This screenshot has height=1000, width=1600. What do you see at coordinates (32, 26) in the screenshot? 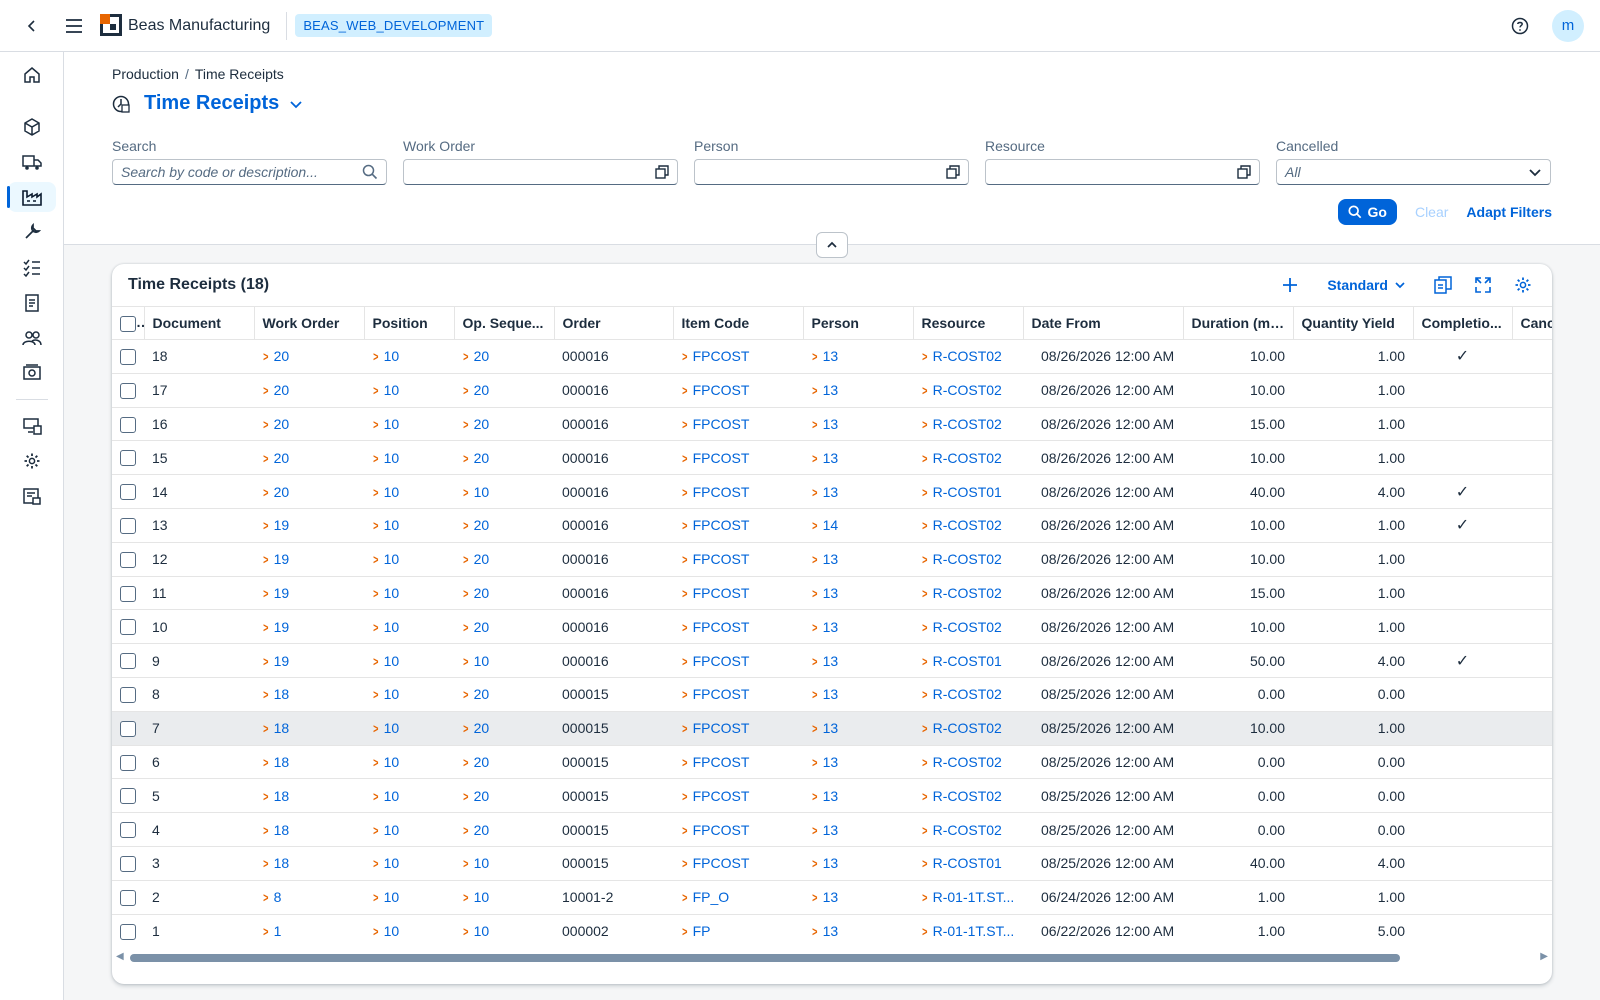
I see `back-icon` at bounding box center [32, 26].